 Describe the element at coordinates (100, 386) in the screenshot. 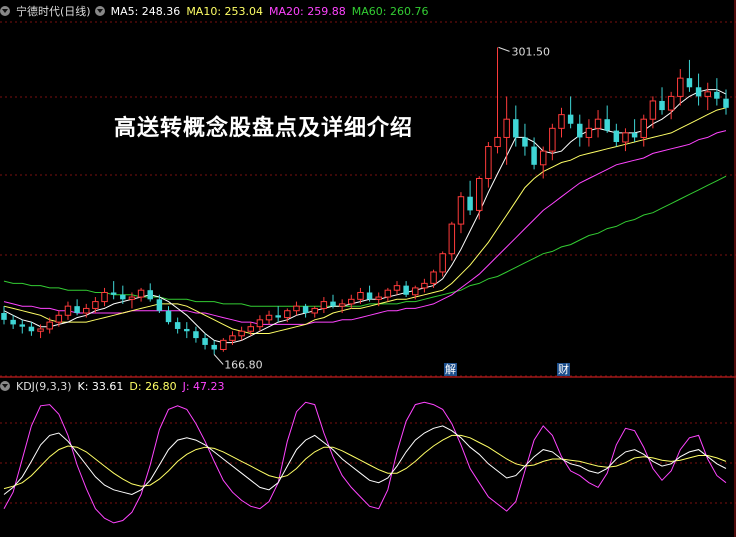

I see `k-label: K: 33.61` at that location.